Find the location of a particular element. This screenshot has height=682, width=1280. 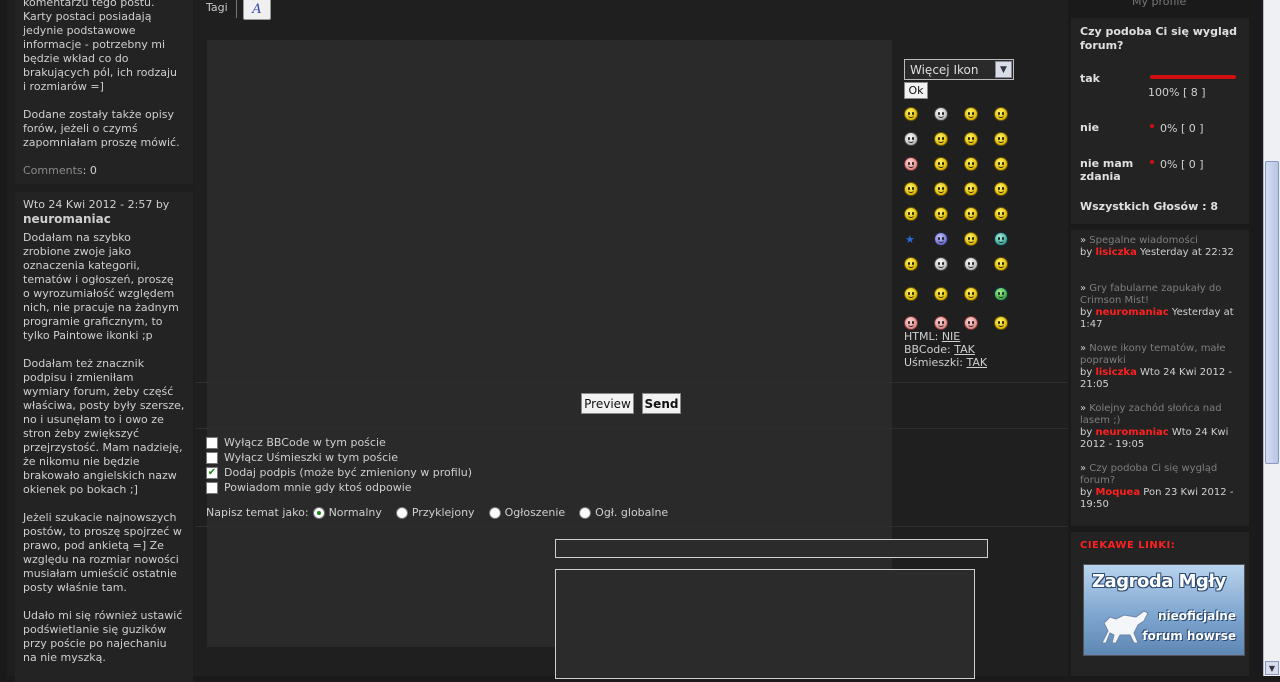

ok-button: Ok is located at coordinates (916, 90).